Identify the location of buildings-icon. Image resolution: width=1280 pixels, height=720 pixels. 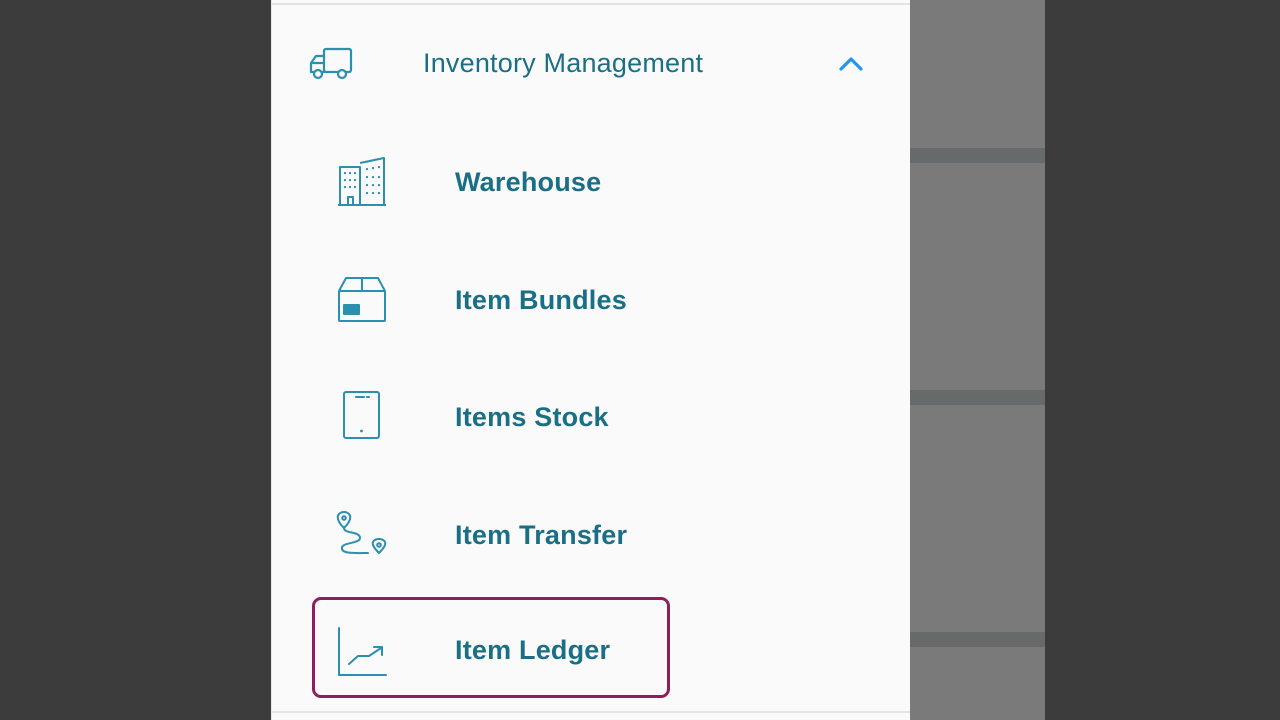
(362, 181).